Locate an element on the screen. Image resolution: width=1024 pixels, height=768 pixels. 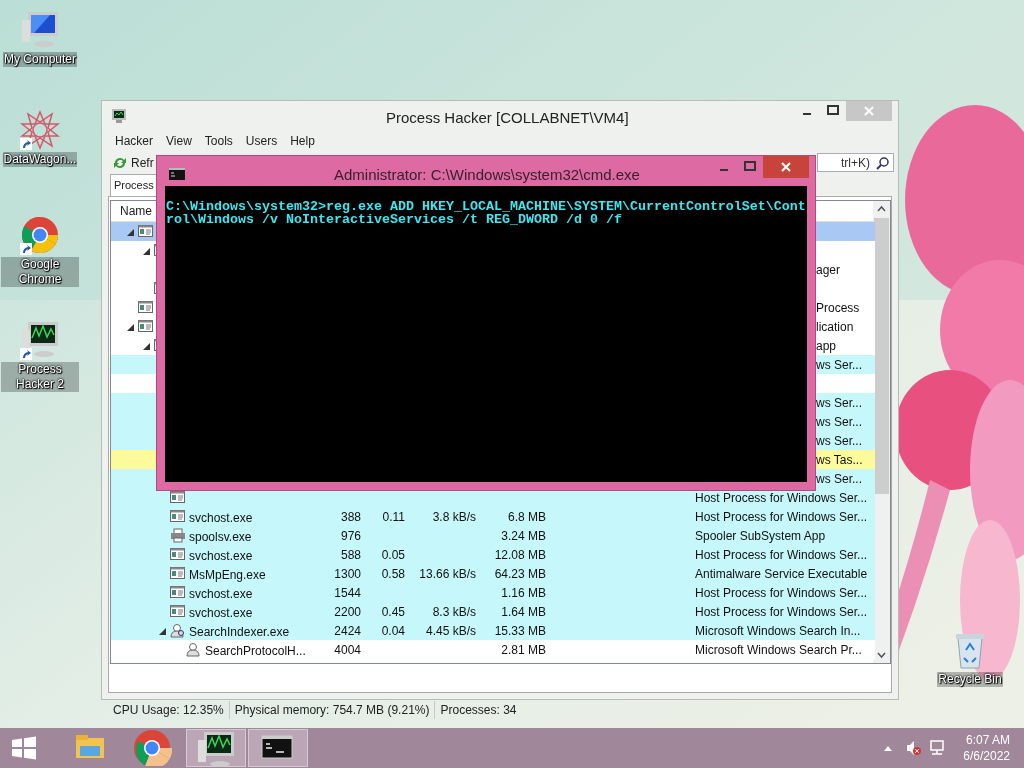
table-row: spoolsv.exe 976 3.24 MB Spooler SubSystem App is located at coordinates (493, 535).